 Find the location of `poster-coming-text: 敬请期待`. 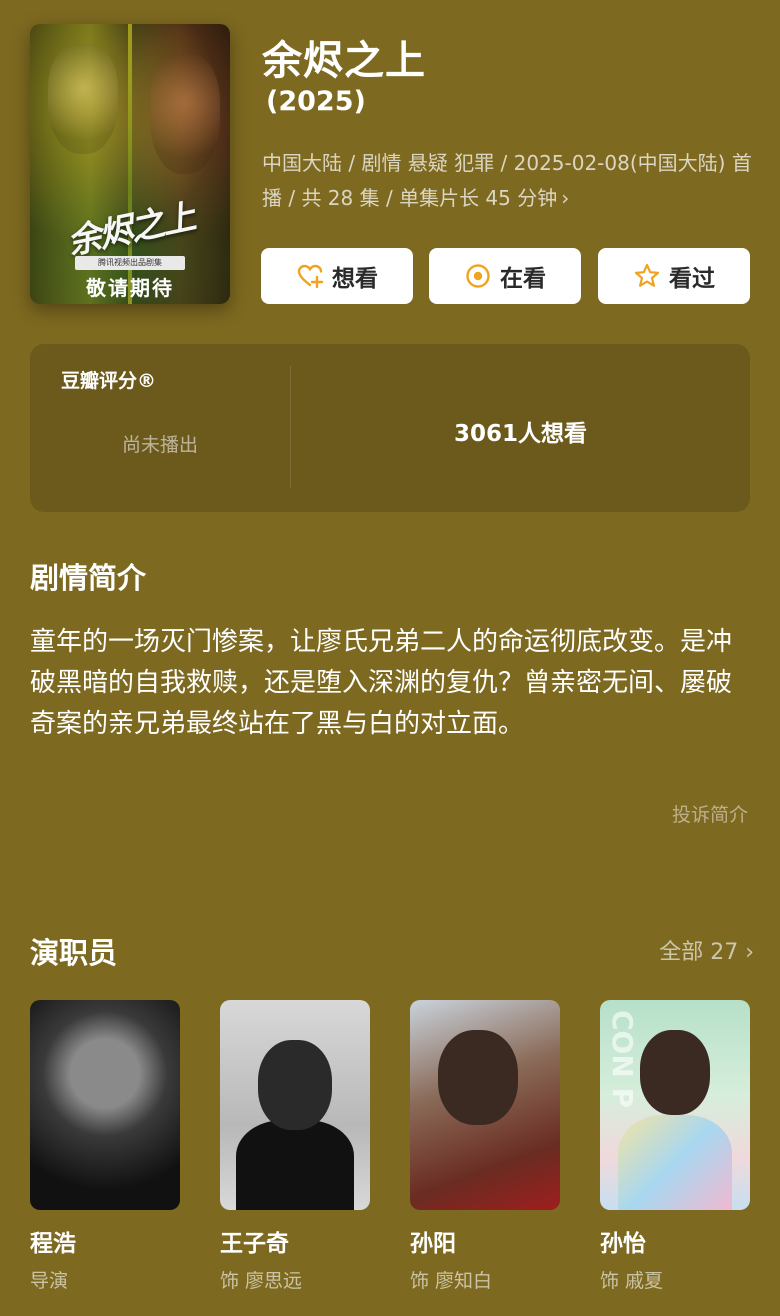

poster-coming-text: 敬请期待 is located at coordinates (130, 288).